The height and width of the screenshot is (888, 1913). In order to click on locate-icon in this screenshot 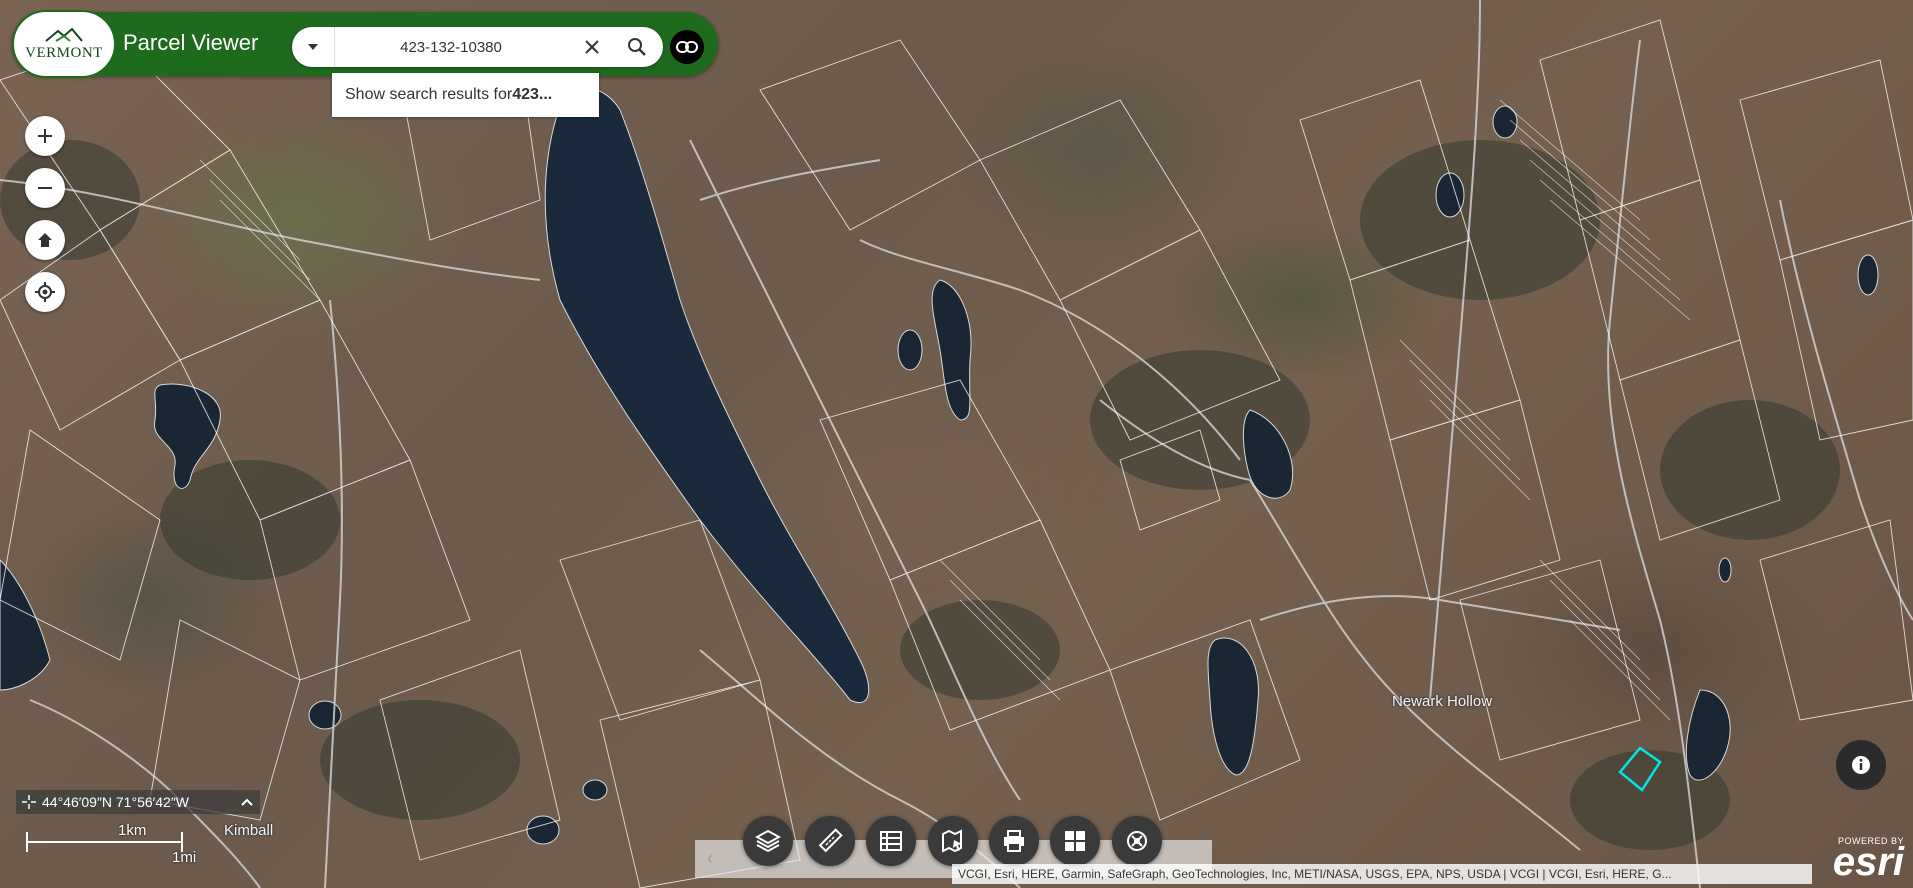, I will do `click(45, 292)`.